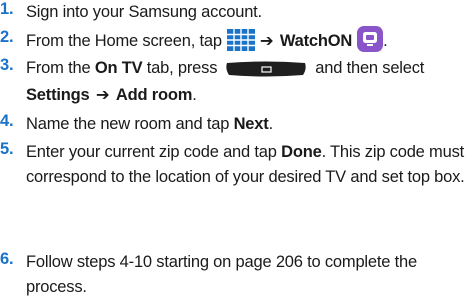 This screenshot has height=304, width=472. What do you see at coordinates (182, 68) in the screenshot?
I see `step-text-mid: tab, press` at bounding box center [182, 68].